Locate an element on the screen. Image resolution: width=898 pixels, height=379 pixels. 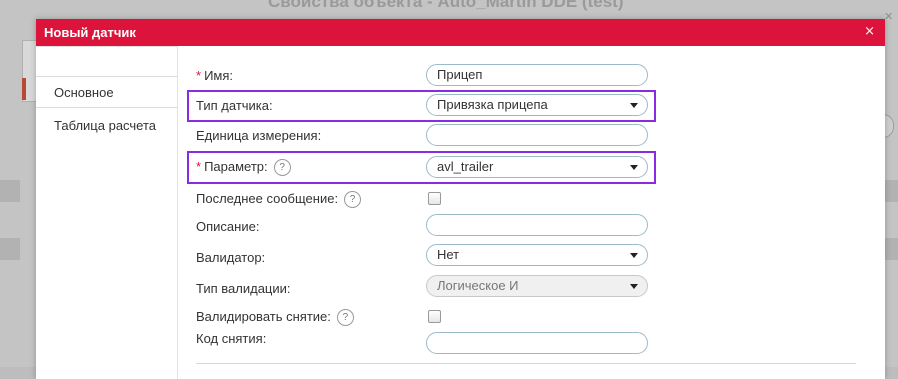
form-bottom-divider is located at coordinates (526, 363).